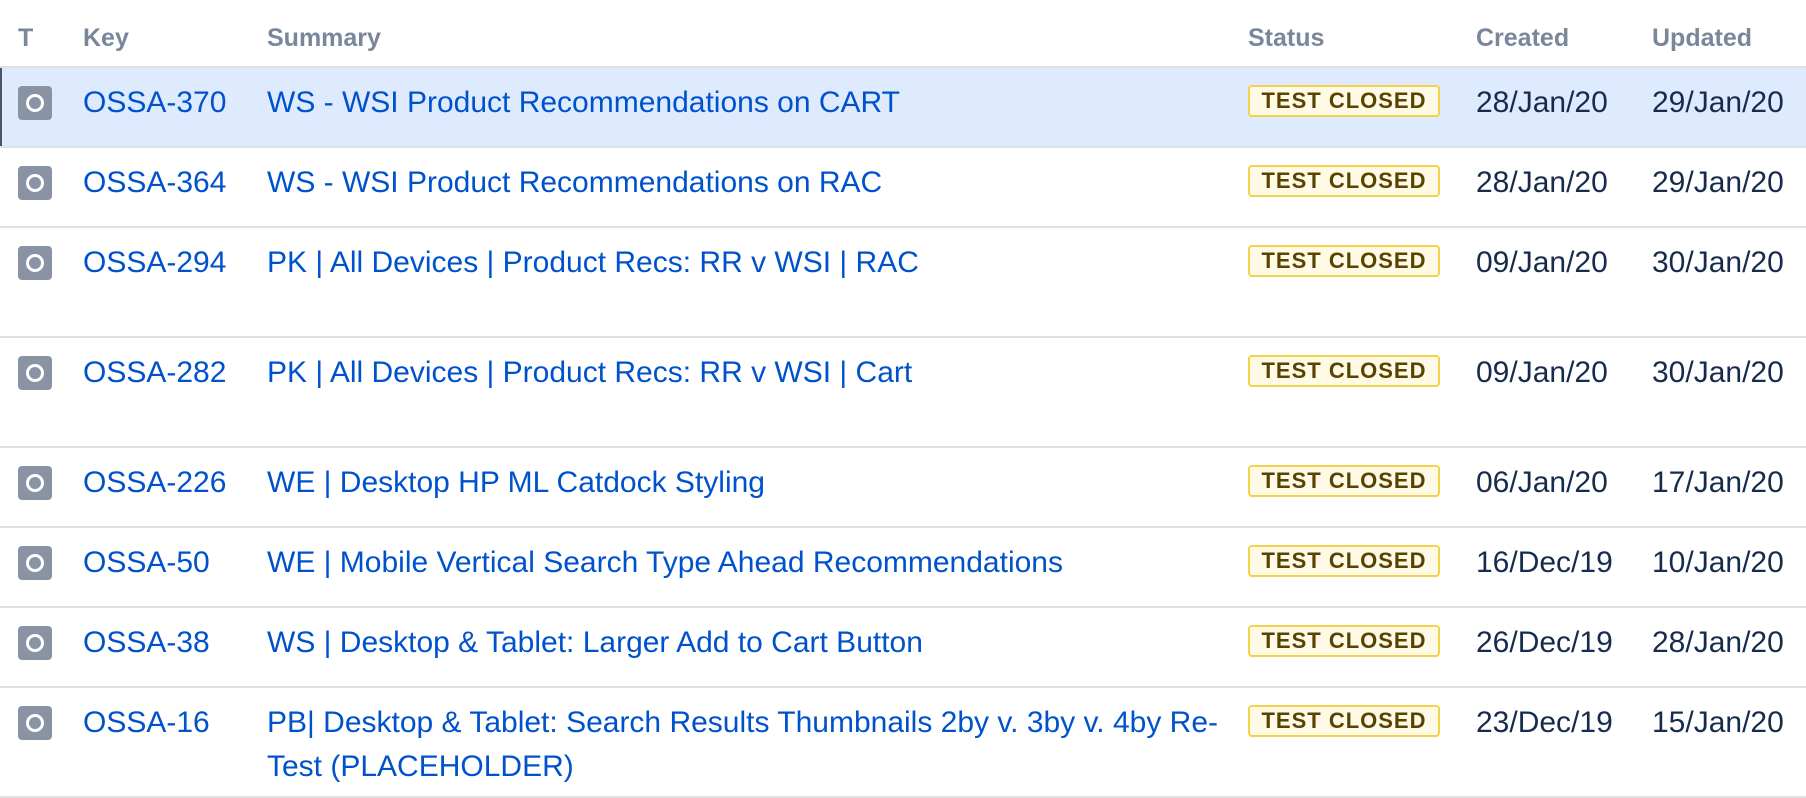  Describe the element at coordinates (154, 263) in the screenshot. I see `issue-key-link: OSSA-294` at that location.